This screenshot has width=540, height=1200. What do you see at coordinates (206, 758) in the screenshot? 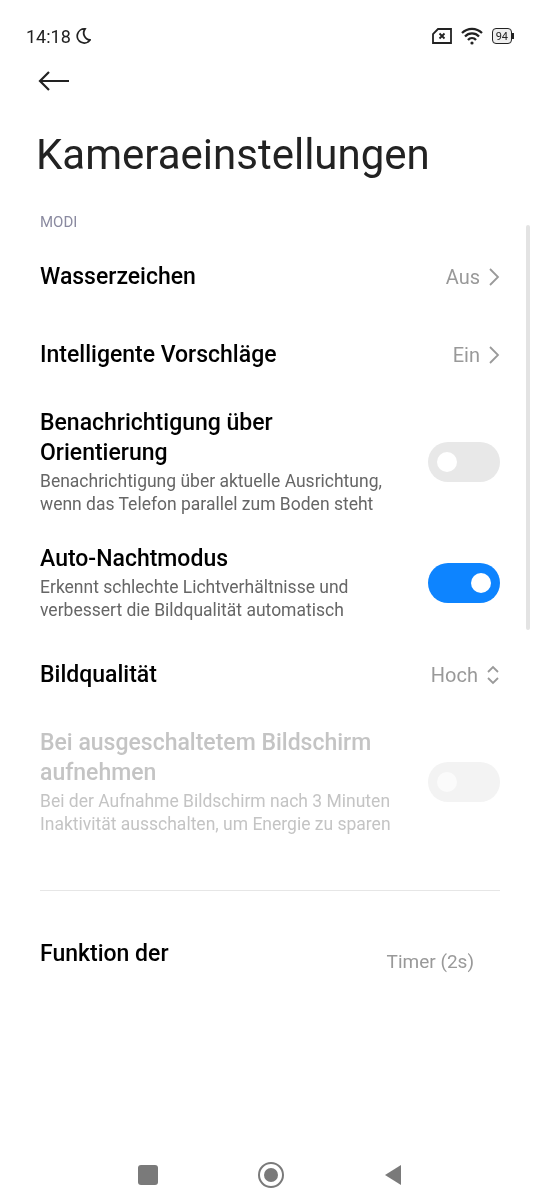
I see `setting-title: Bei ausgeschaltetem Bildschirm aufnehmen` at bounding box center [206, 758].